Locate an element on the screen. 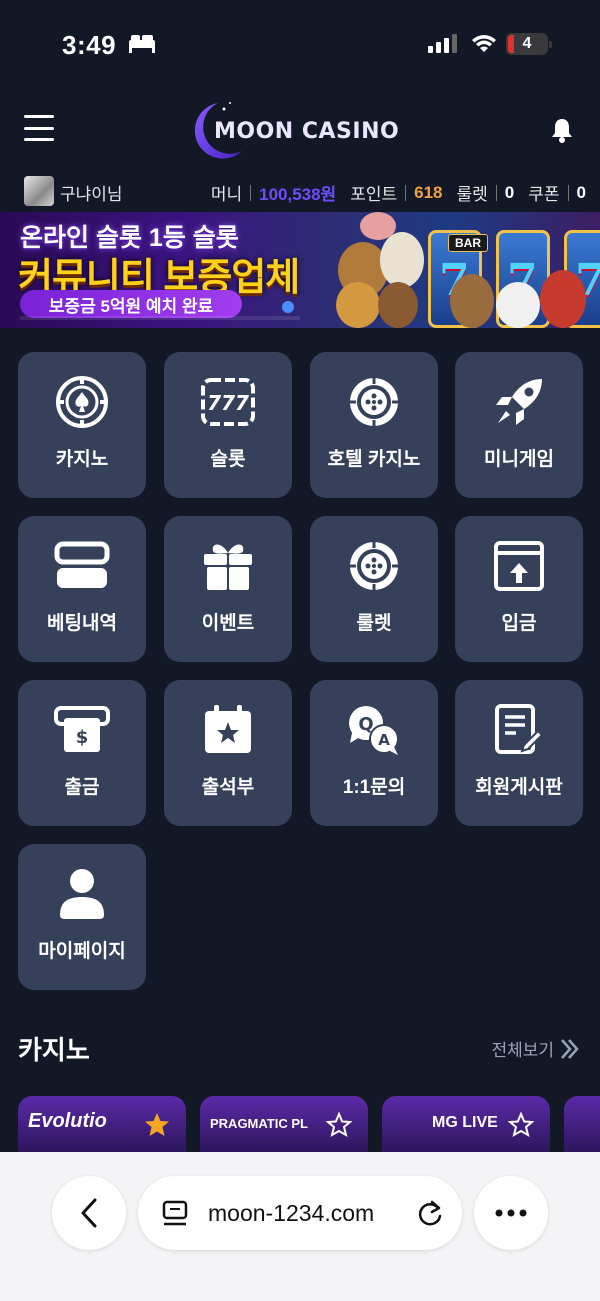 The height and width of the screenshot is (1301, 600). menu-tile-minigame: 미니게임 is located at coordinates (519, 425).